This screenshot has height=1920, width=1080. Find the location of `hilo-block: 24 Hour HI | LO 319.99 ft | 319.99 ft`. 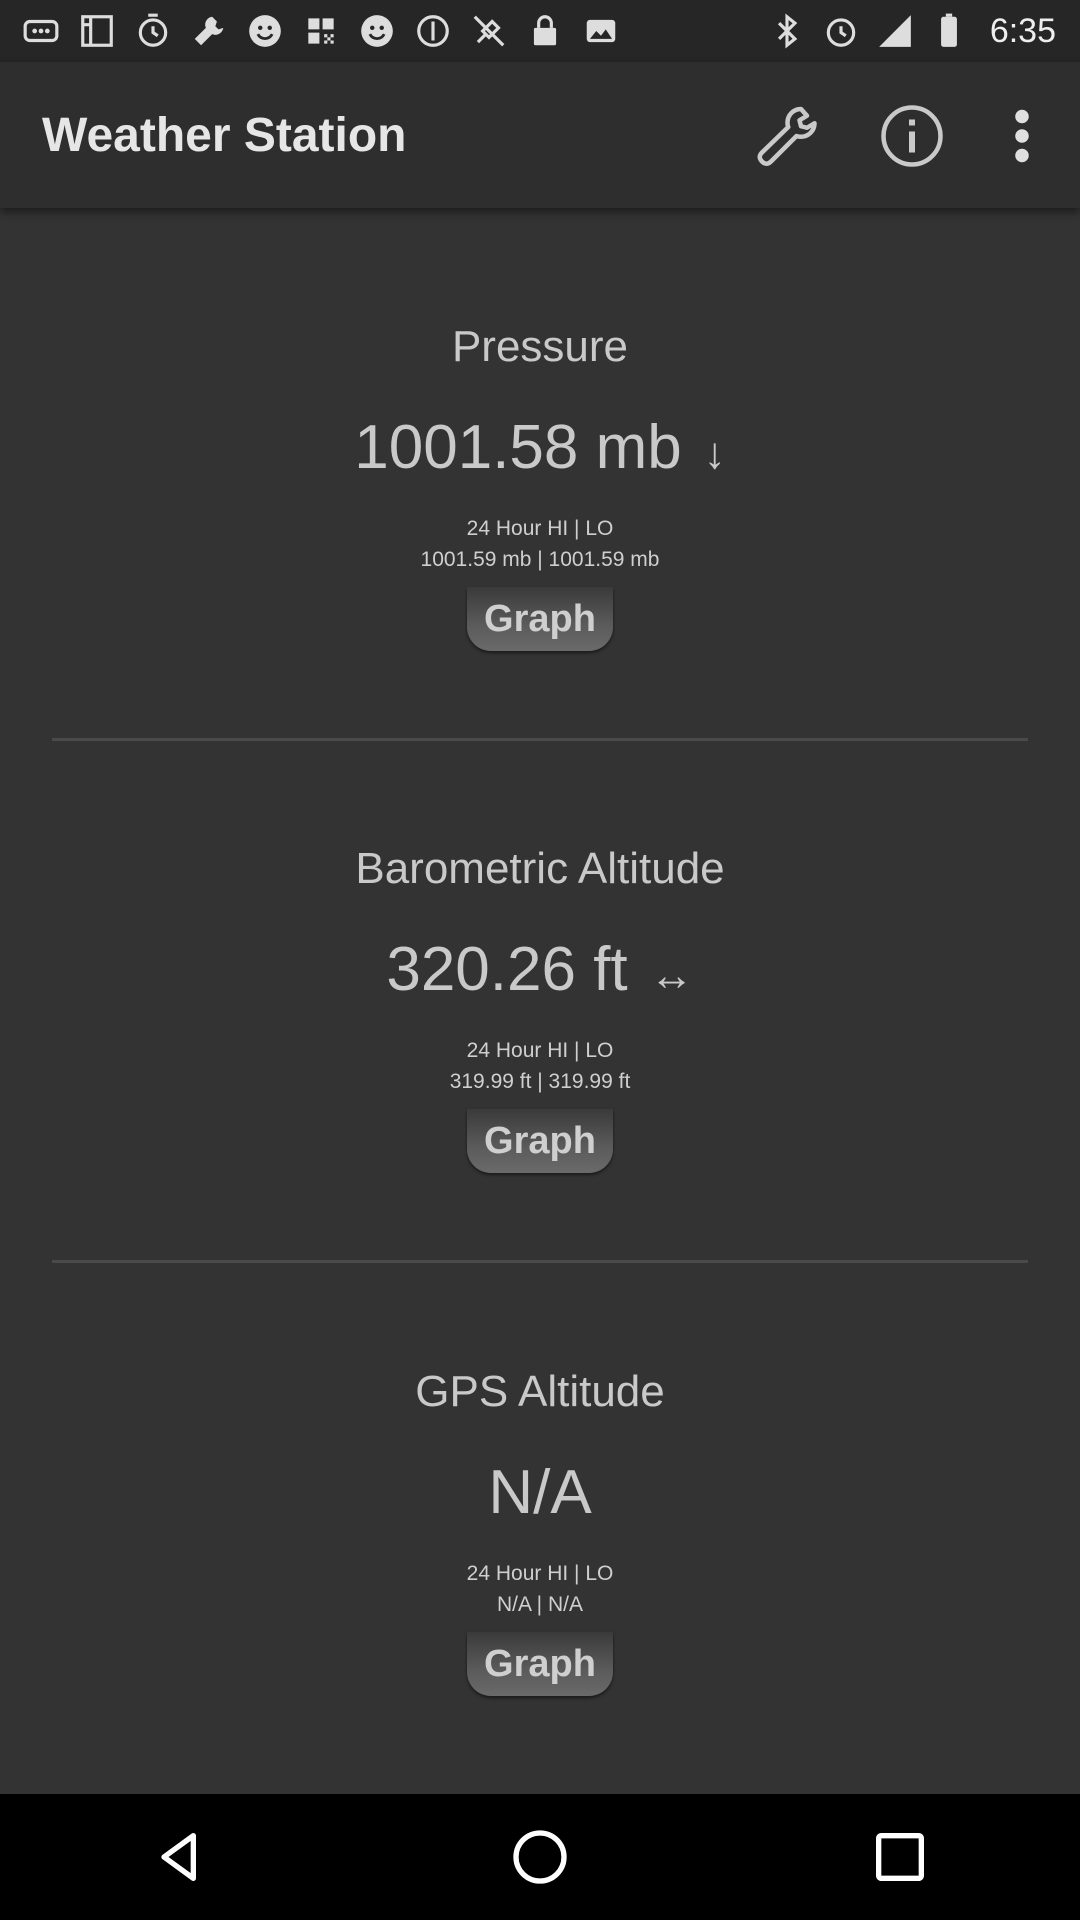

hilo-block: 24 Hour HI | LO 319.99 ft | 319.99 ft is located at coordinates (540, 1066).